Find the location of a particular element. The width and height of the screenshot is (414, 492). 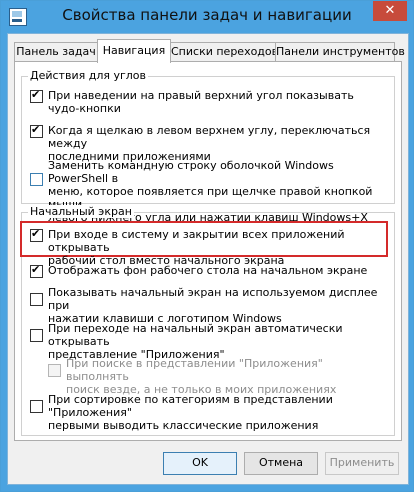

window-title: Свойства панели задач и навигации is located at coordinates (207, 15).